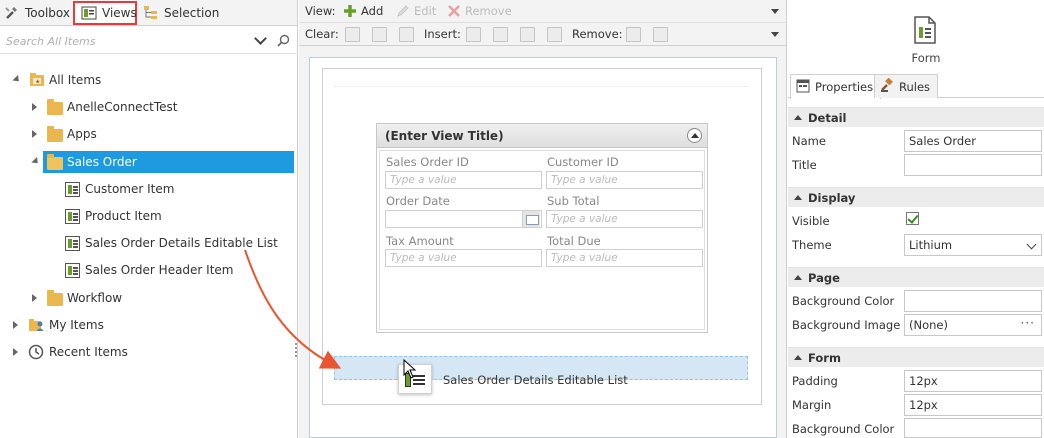  Describe the element at coordinates (181, 243) in the screenshot. I see `tree-item-label: Sales Order Details Editable List` at that location.